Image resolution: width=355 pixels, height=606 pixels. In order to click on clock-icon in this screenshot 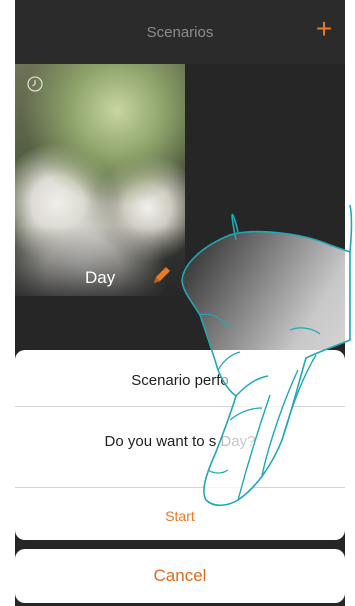, I will do `click(35, 84)`.